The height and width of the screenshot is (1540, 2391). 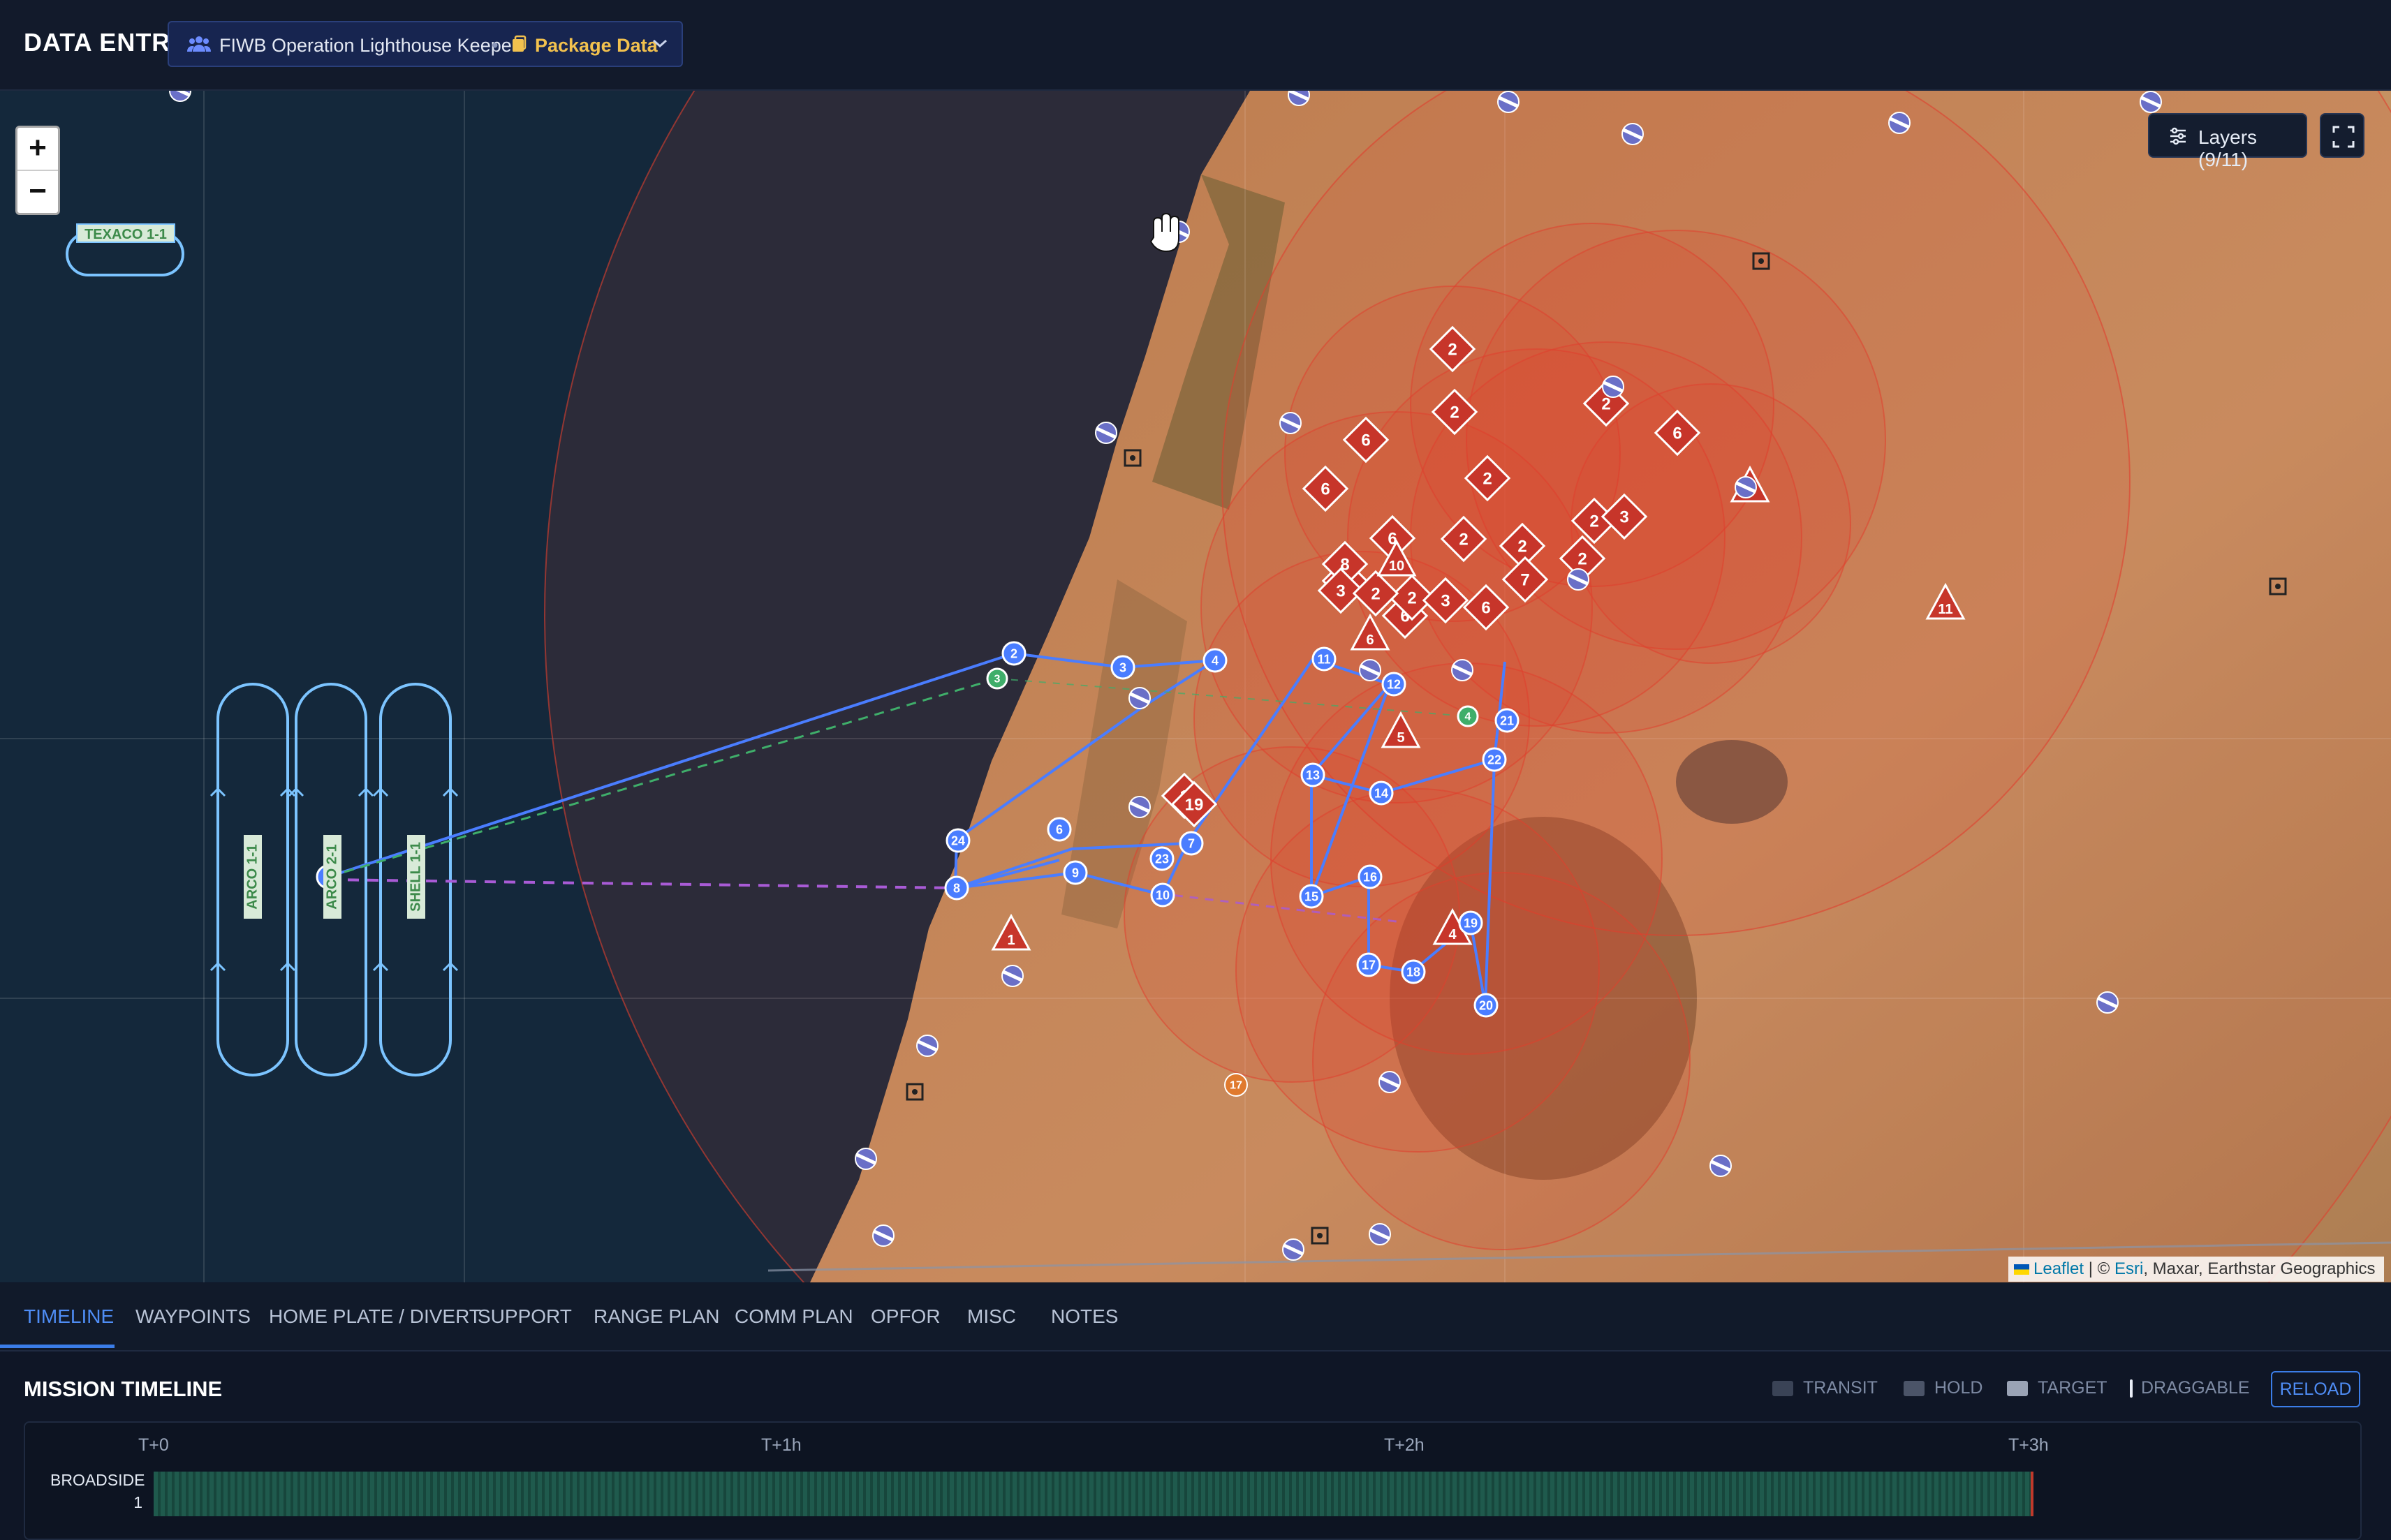 I want to click on esri-link: Esri, so click(x=2128, y=1268).